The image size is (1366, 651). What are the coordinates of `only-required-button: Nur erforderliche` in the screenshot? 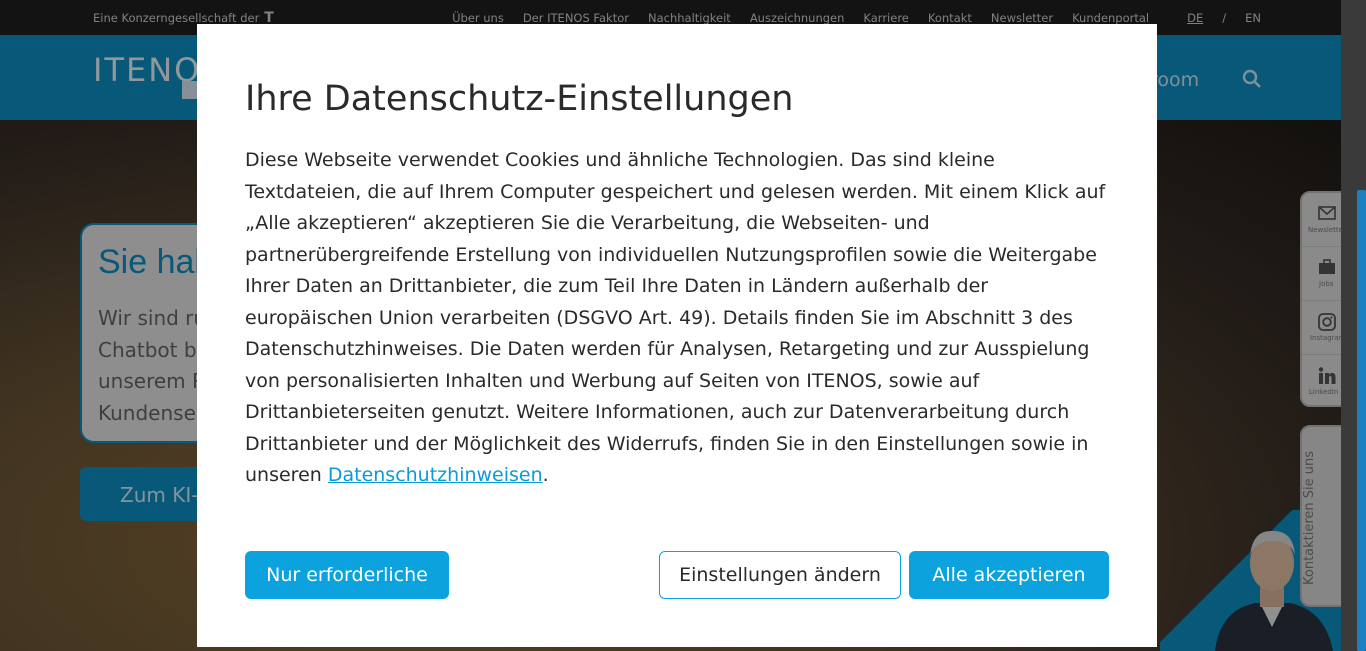 It's located at (347, 575).